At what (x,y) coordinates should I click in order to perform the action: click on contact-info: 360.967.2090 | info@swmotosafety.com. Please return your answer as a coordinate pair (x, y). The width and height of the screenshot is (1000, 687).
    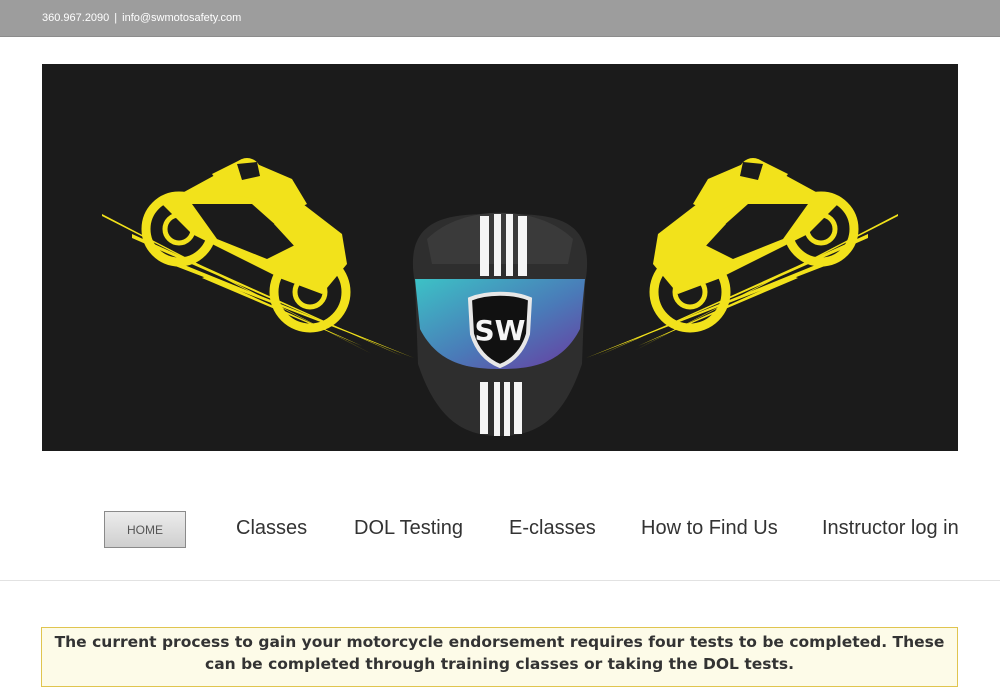
    Looking at the image, I should click on (141, 18).